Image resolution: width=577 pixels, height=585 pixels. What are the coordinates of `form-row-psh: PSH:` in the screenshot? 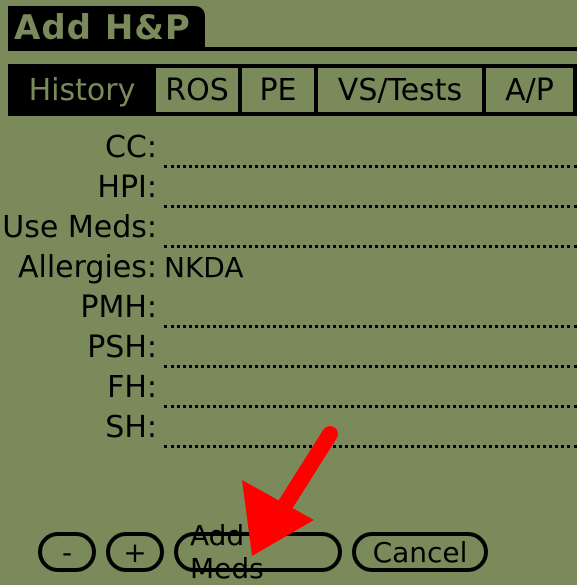 It's located at (288, 348).